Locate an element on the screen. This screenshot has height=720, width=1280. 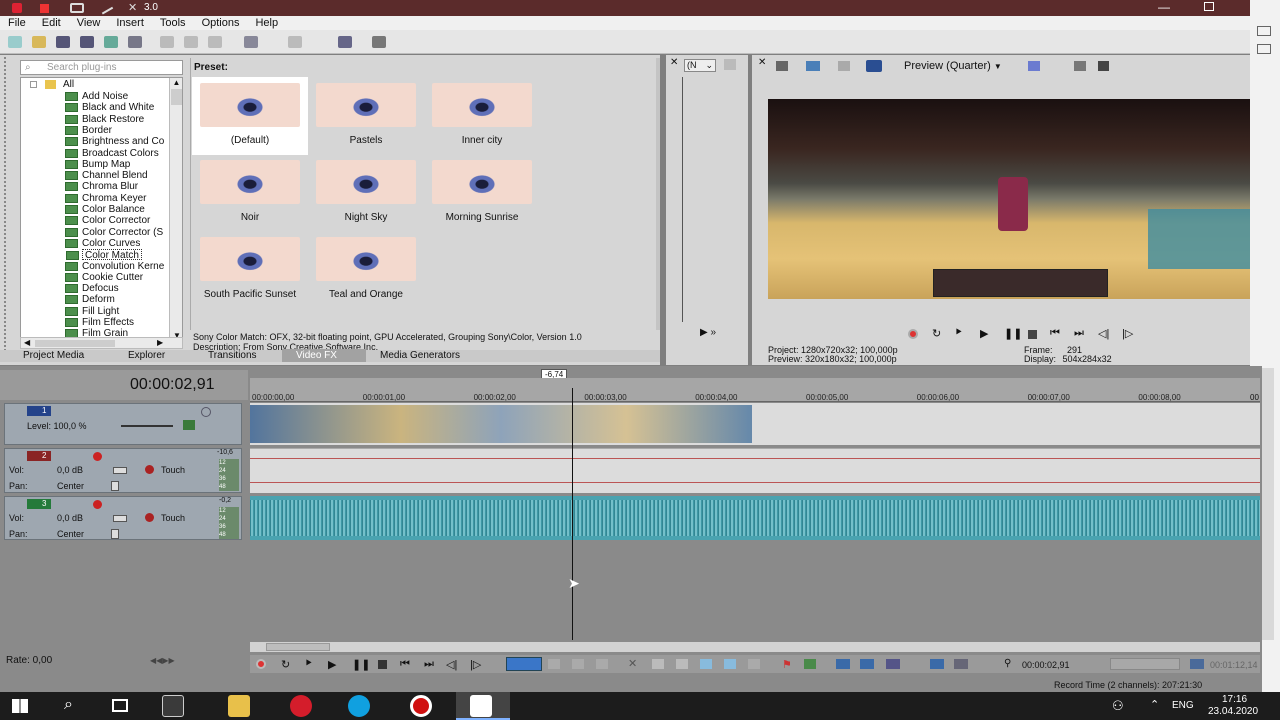
search-box: ⌕ Search plug-ins is located at coordinates (101, 67).